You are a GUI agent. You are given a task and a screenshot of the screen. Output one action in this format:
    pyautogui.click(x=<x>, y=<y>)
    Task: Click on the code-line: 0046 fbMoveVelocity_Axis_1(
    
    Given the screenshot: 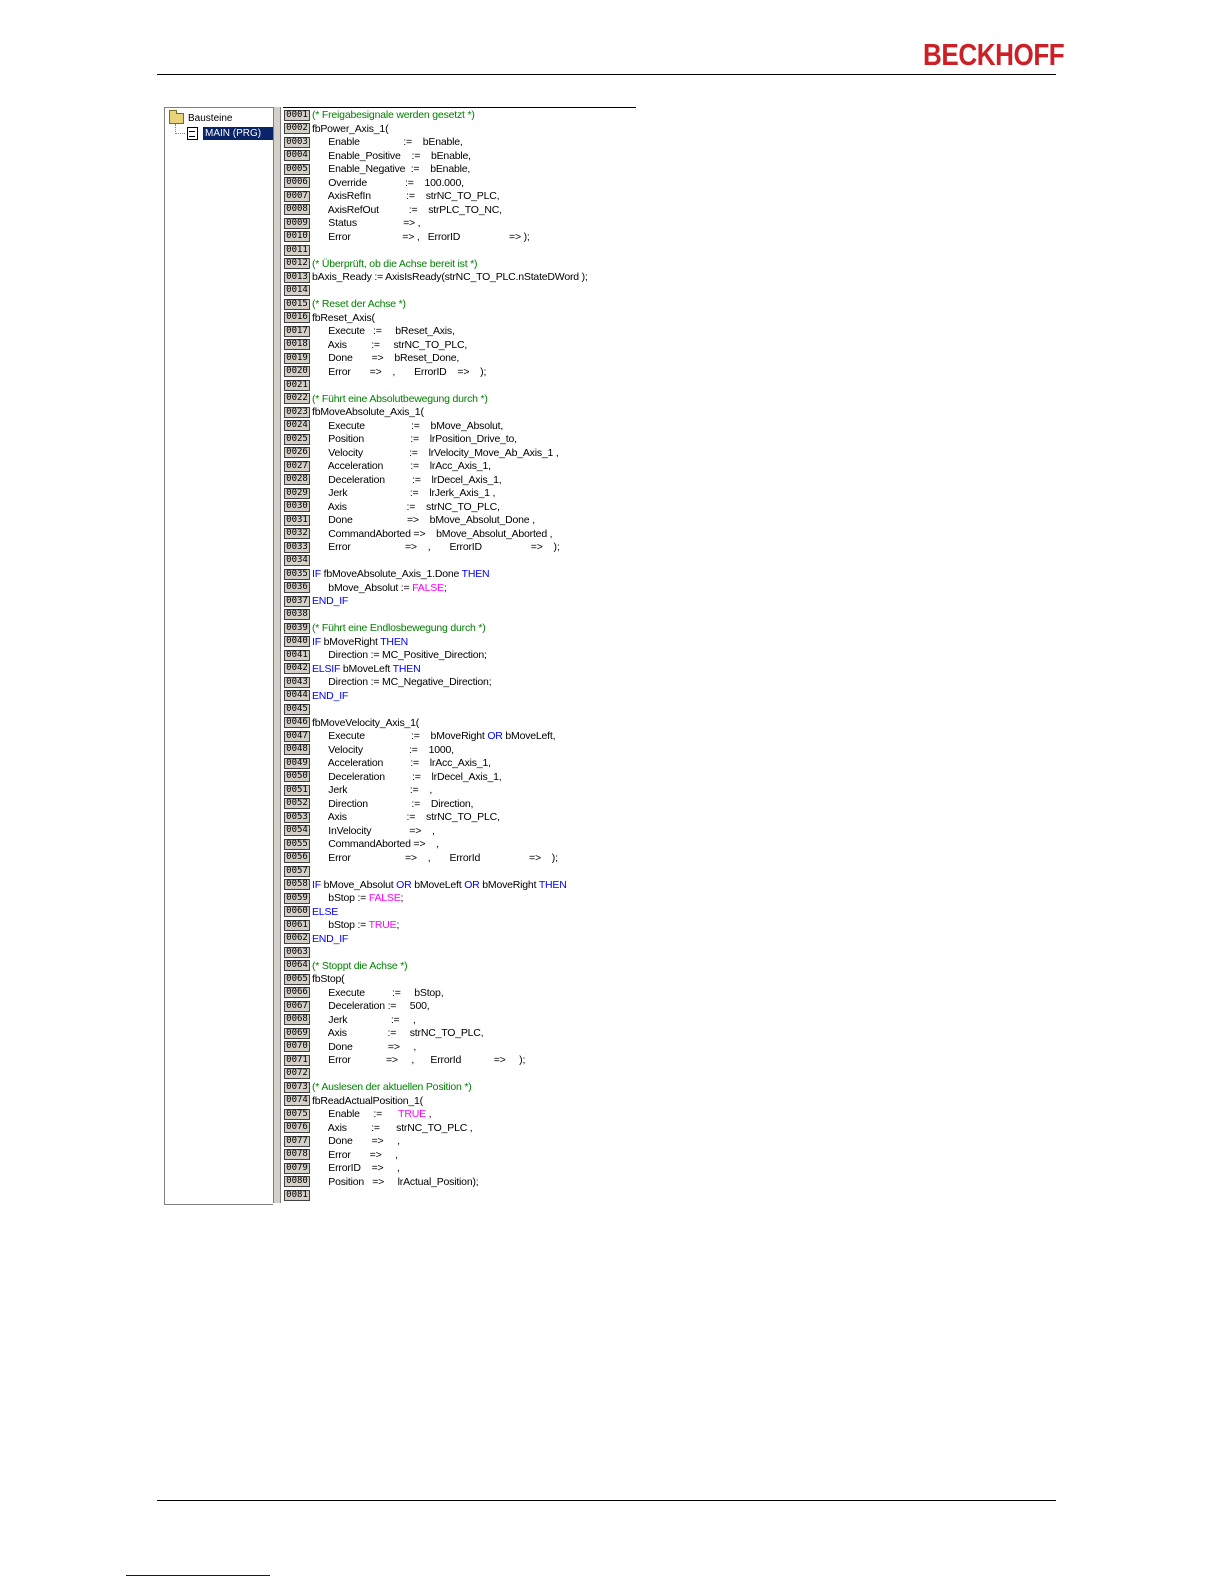 What is the action you would take?
    pyautogui.click(x=459, y=724)
    